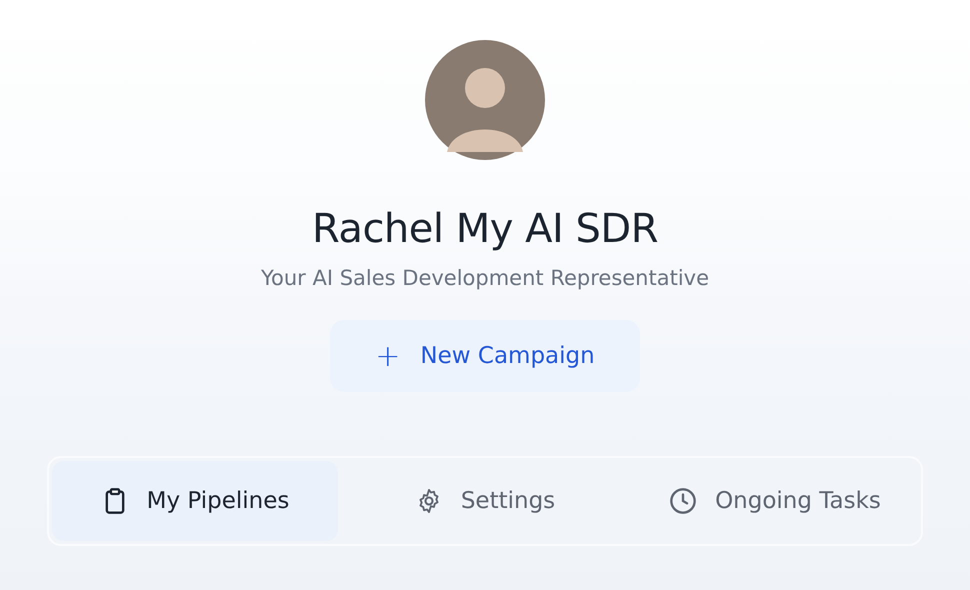  Describe the element at coordinates (775, 501) in the screenshot. I see `tab: Ongoing Tasks` at that location.